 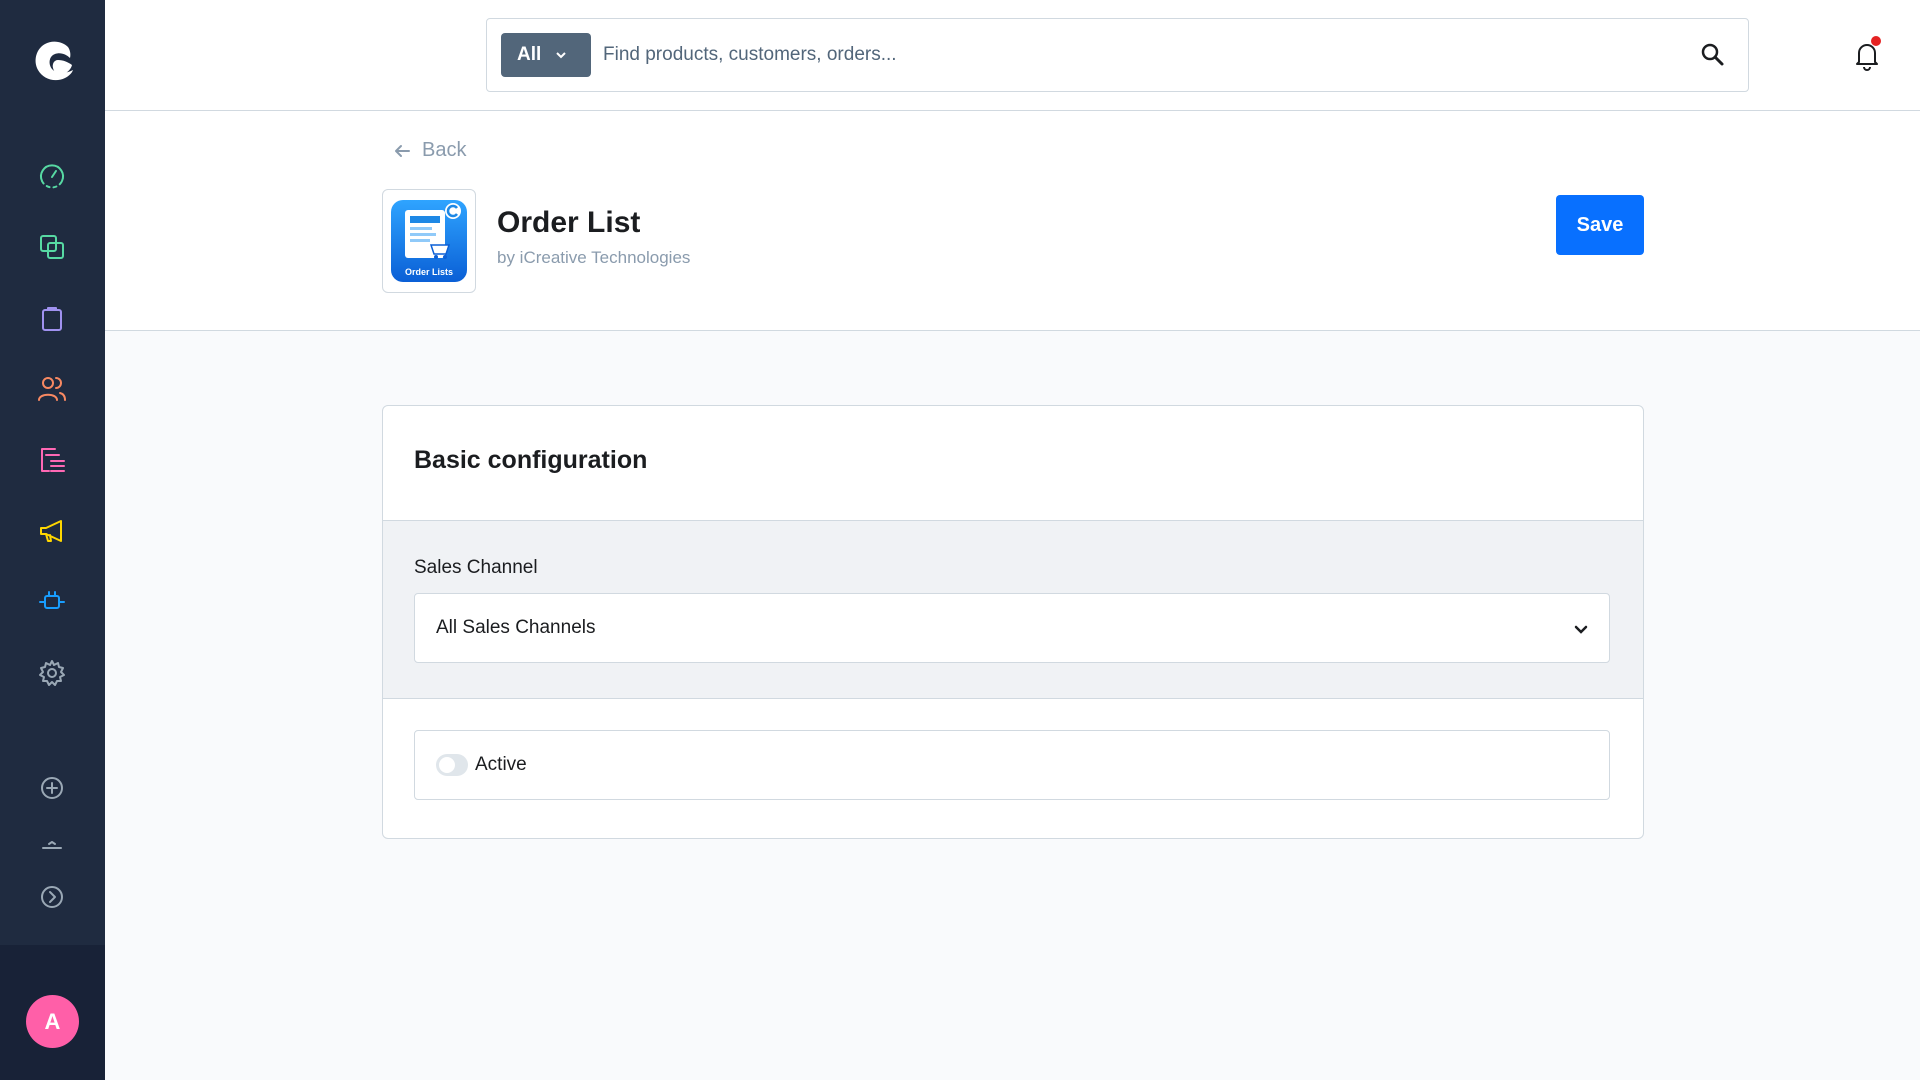 I want to click on search-scope-label: All, so click(x=529, y=54).